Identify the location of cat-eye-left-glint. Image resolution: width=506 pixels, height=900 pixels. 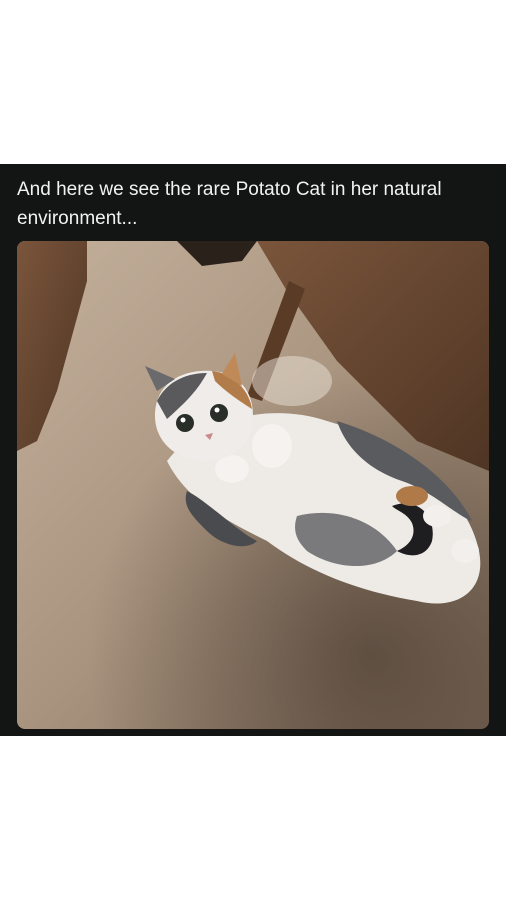
(183, 420).